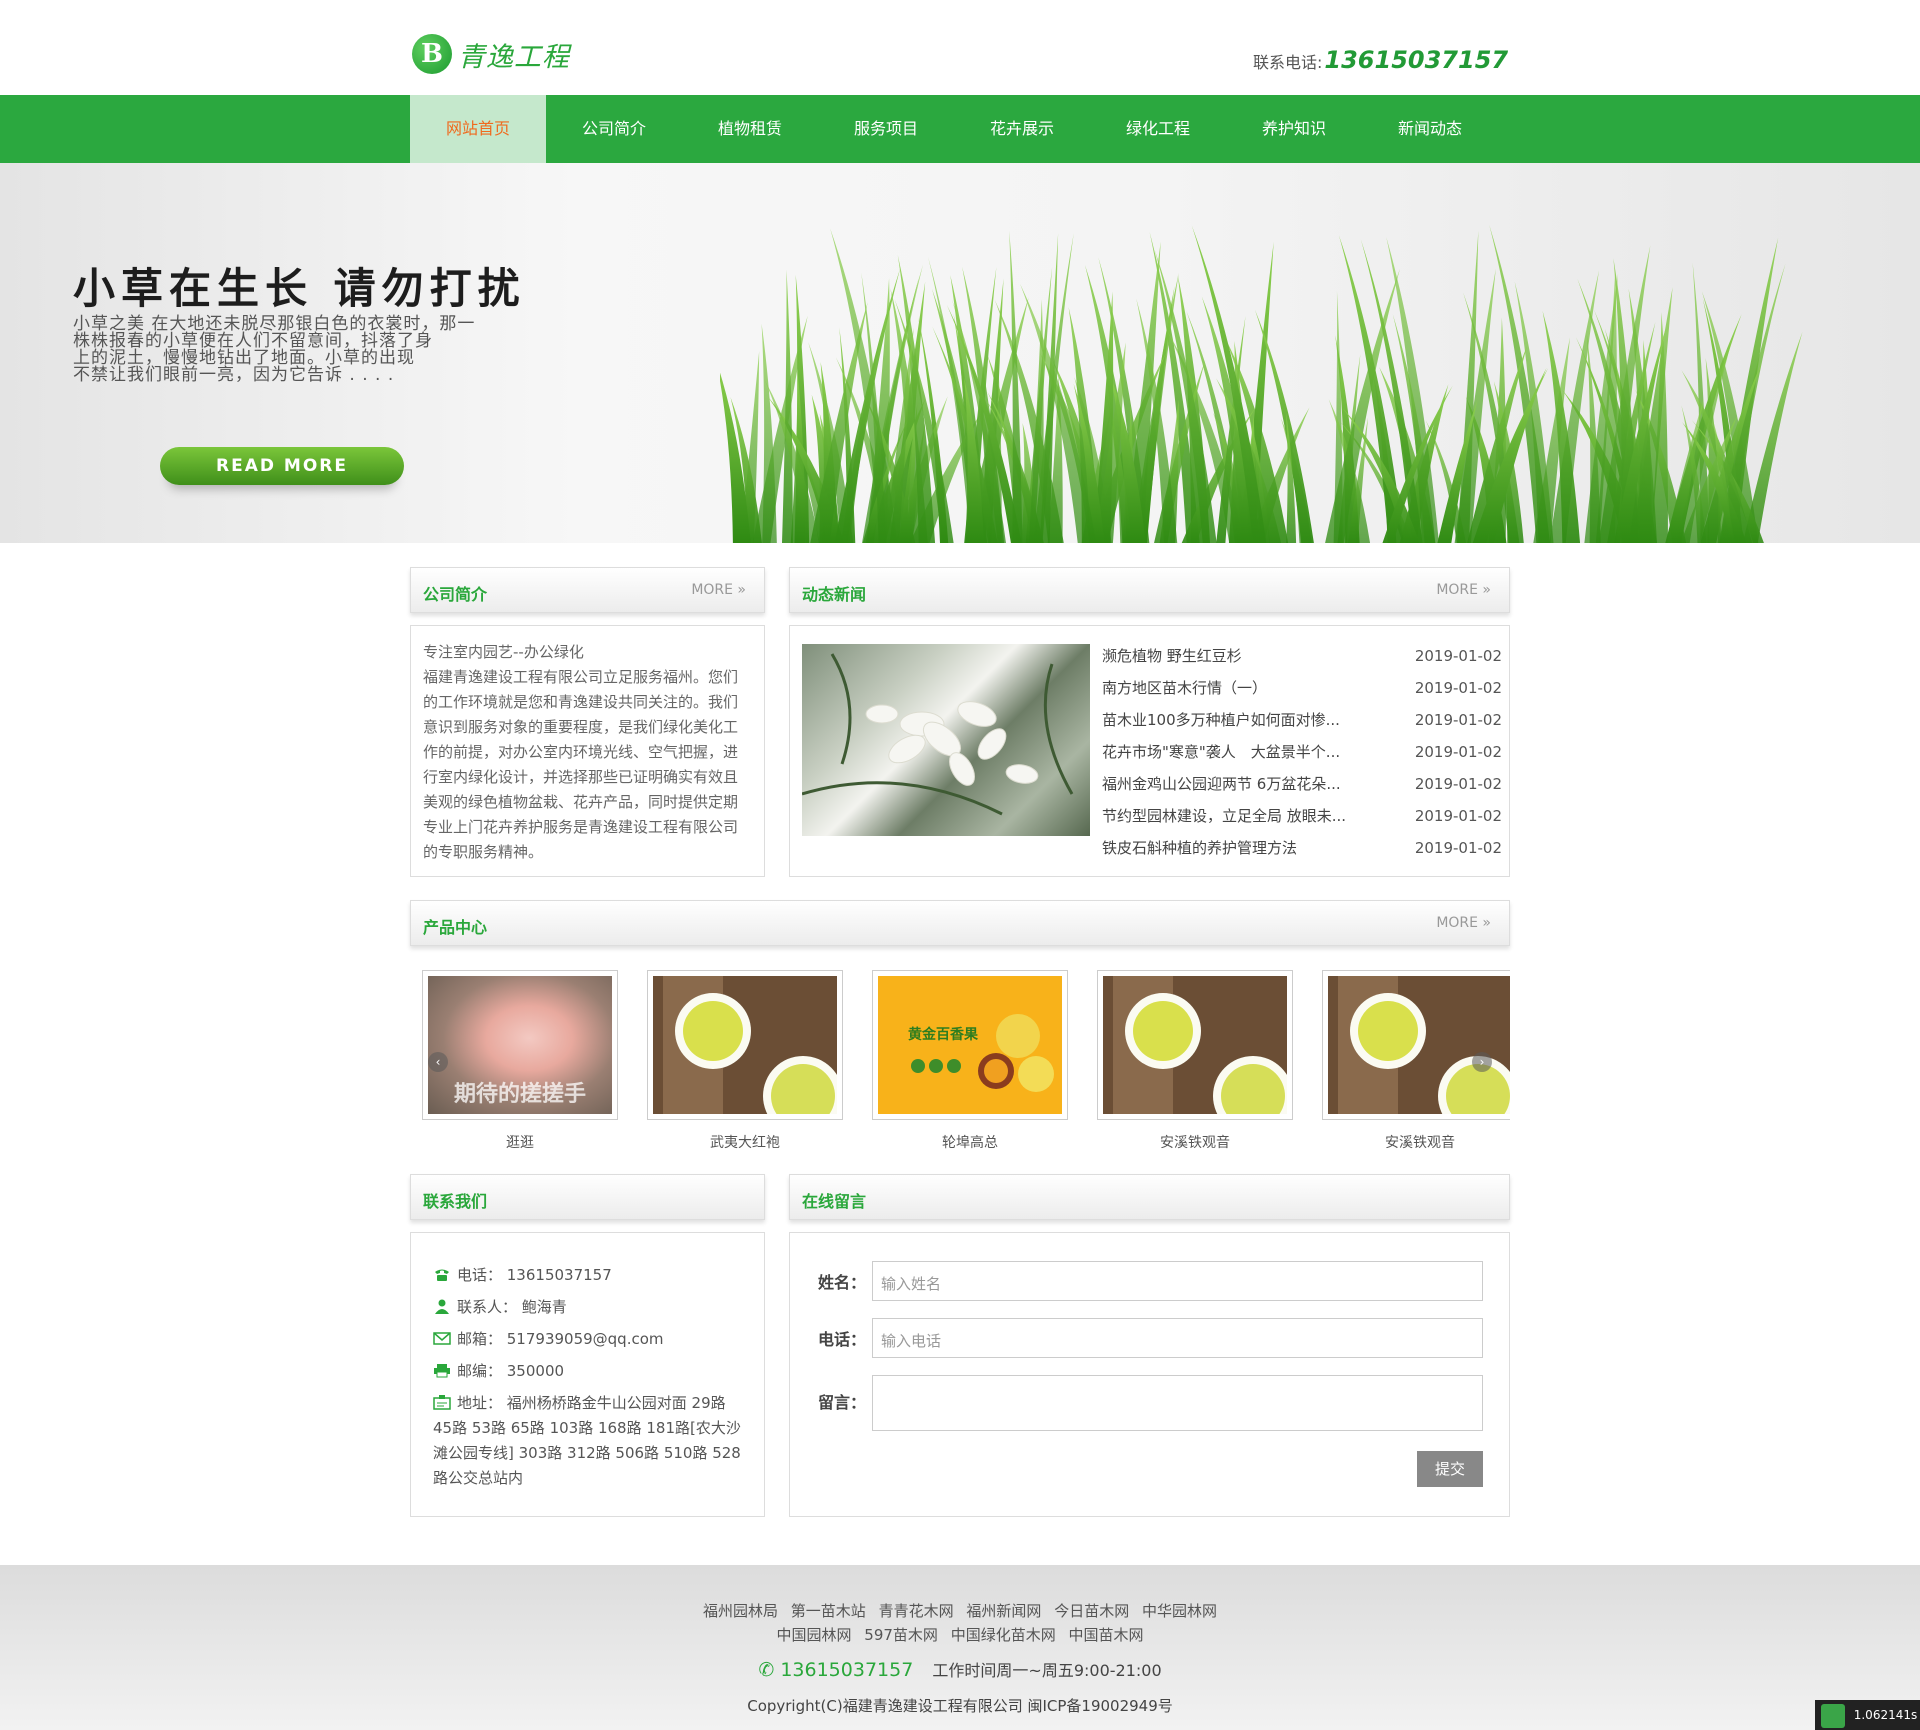 This screenshot has width=1920, height=1730. I want to click on news-item: 南方地区苗木行情（一） 2019-01-02, so click(1302, 688).